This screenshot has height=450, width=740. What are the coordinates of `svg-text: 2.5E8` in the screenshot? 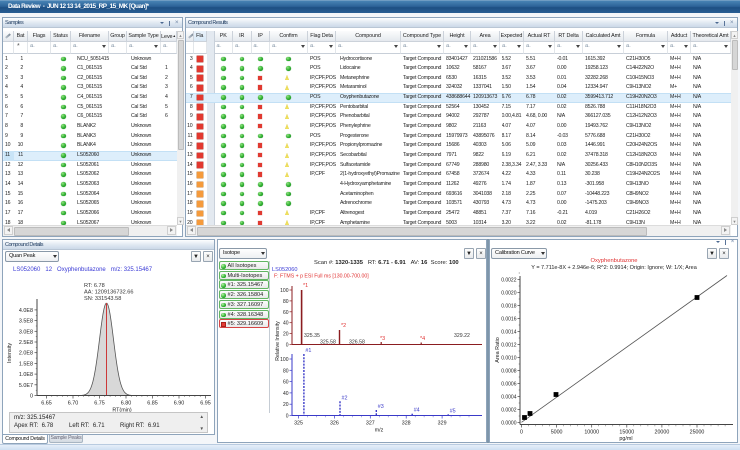 It's located at (26, 343).